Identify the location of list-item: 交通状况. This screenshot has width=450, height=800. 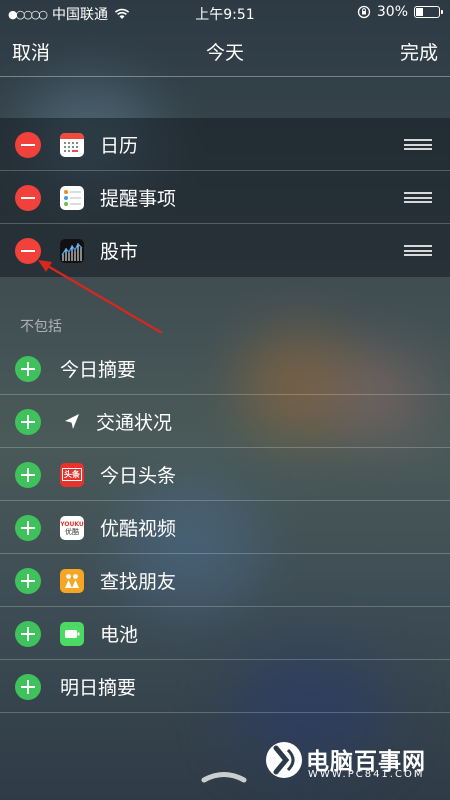
(225, 421).